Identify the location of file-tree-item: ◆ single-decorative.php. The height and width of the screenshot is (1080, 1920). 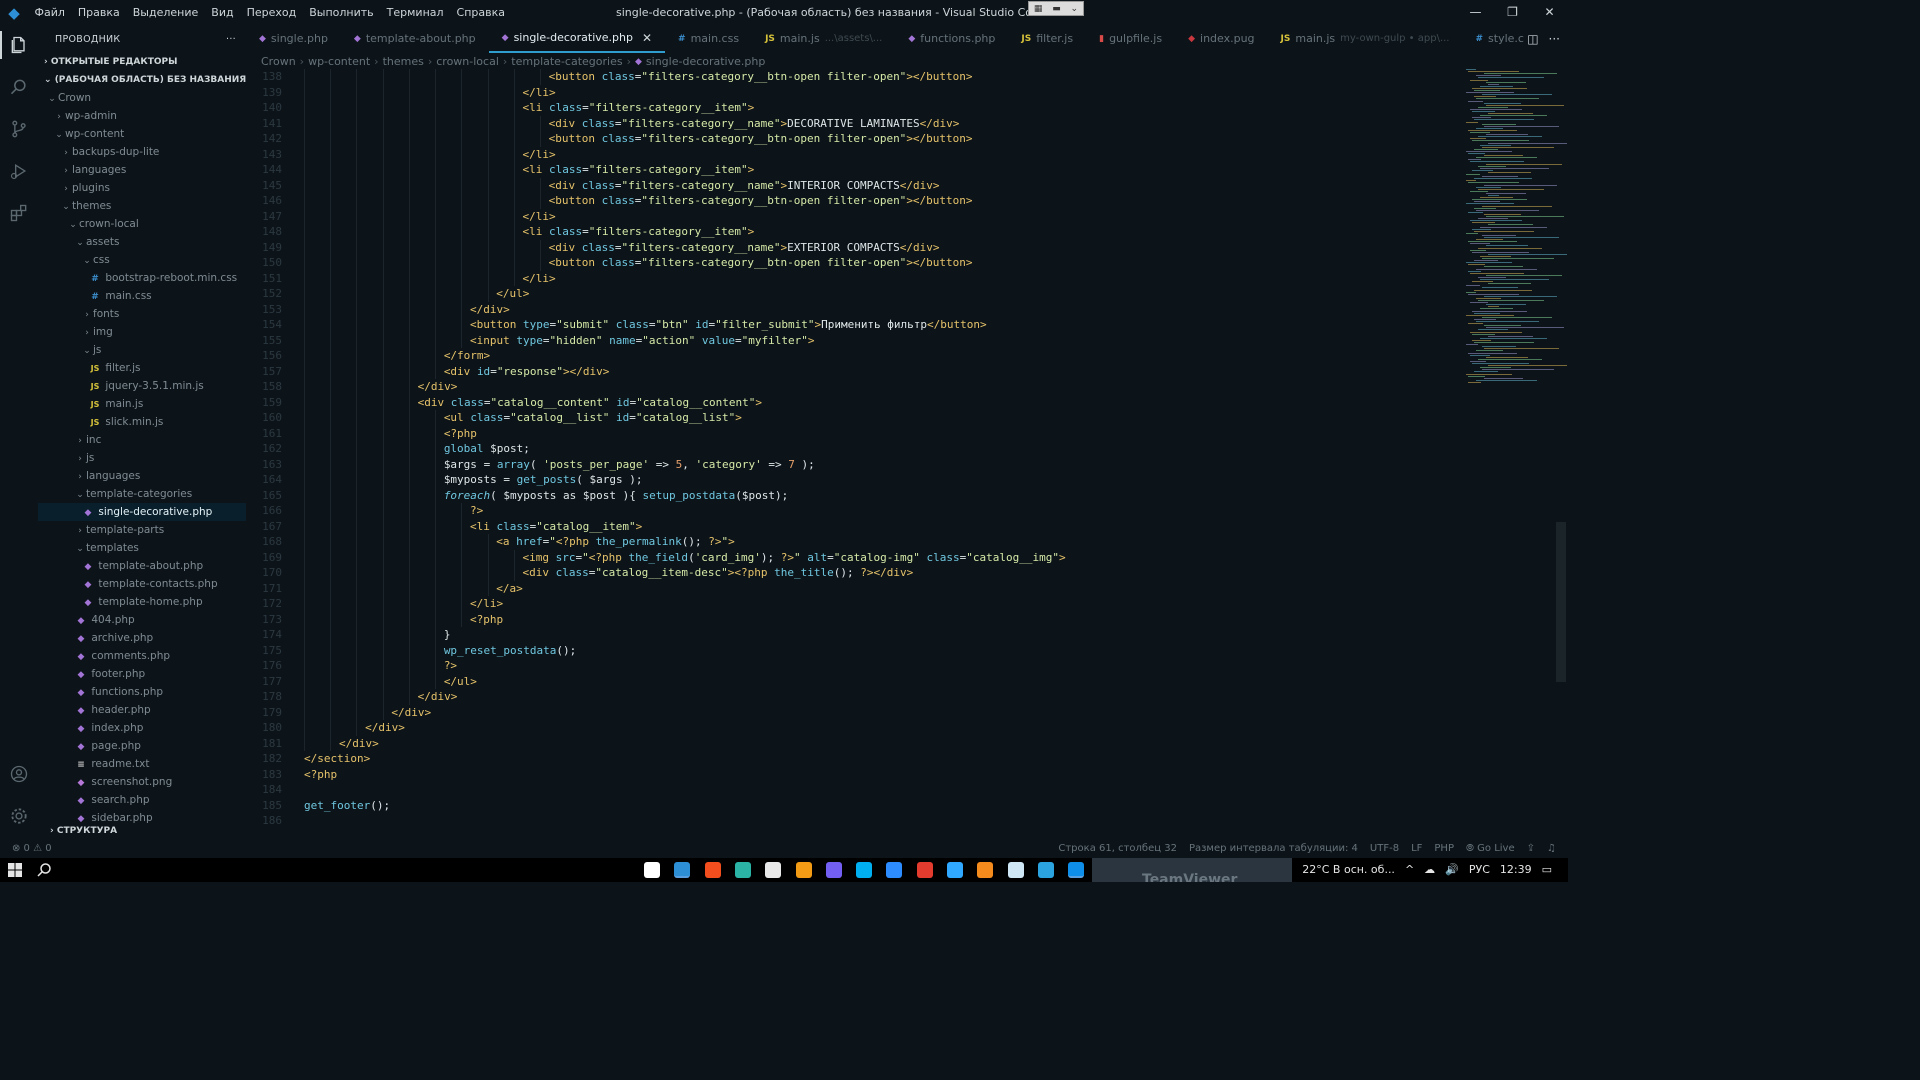
(142, 512).